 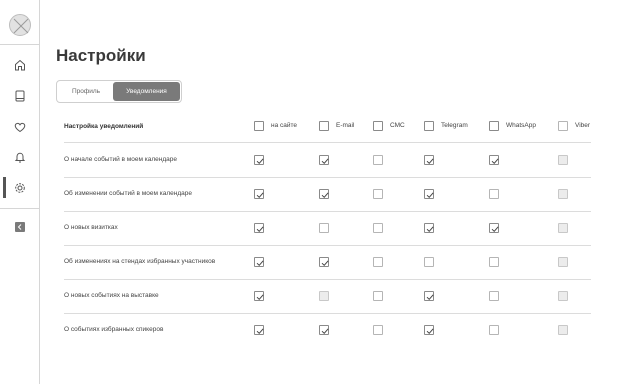 What do you see at coordinates (345, 125) in the screenshot?
I see `channel-label: E-mail` at bounding box center [345, 125].